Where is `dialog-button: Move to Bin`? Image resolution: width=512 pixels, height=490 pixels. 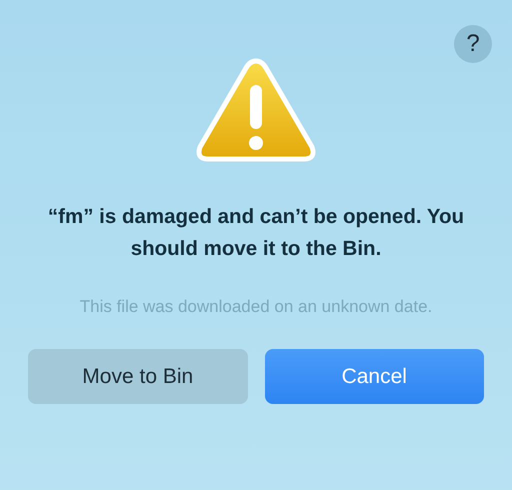
dialog-button: Move to Bin is located at coordinates (138, 376).